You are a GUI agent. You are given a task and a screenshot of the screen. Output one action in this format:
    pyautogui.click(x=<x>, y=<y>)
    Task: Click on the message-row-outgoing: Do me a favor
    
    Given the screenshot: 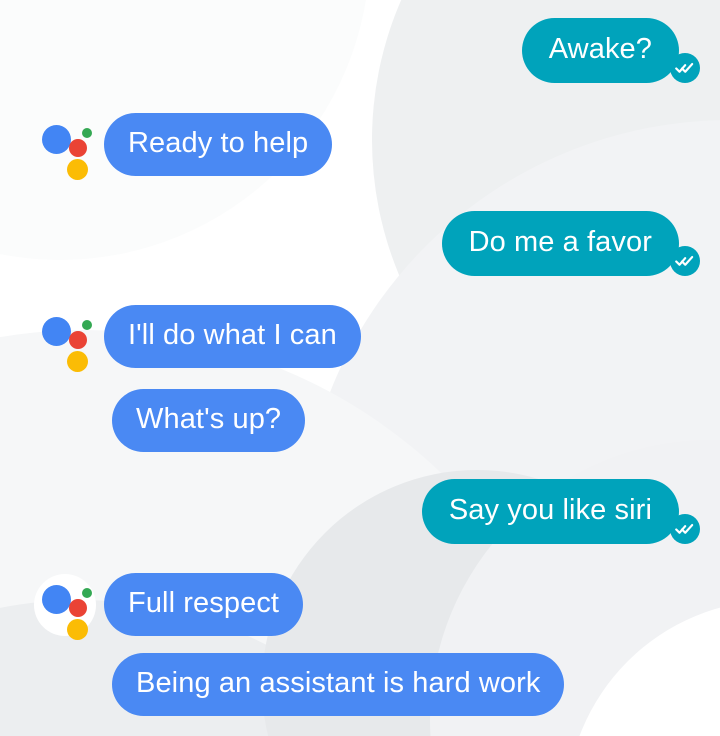 What is the action you would take?
    pyautogui.click(x=570, y=243)
    